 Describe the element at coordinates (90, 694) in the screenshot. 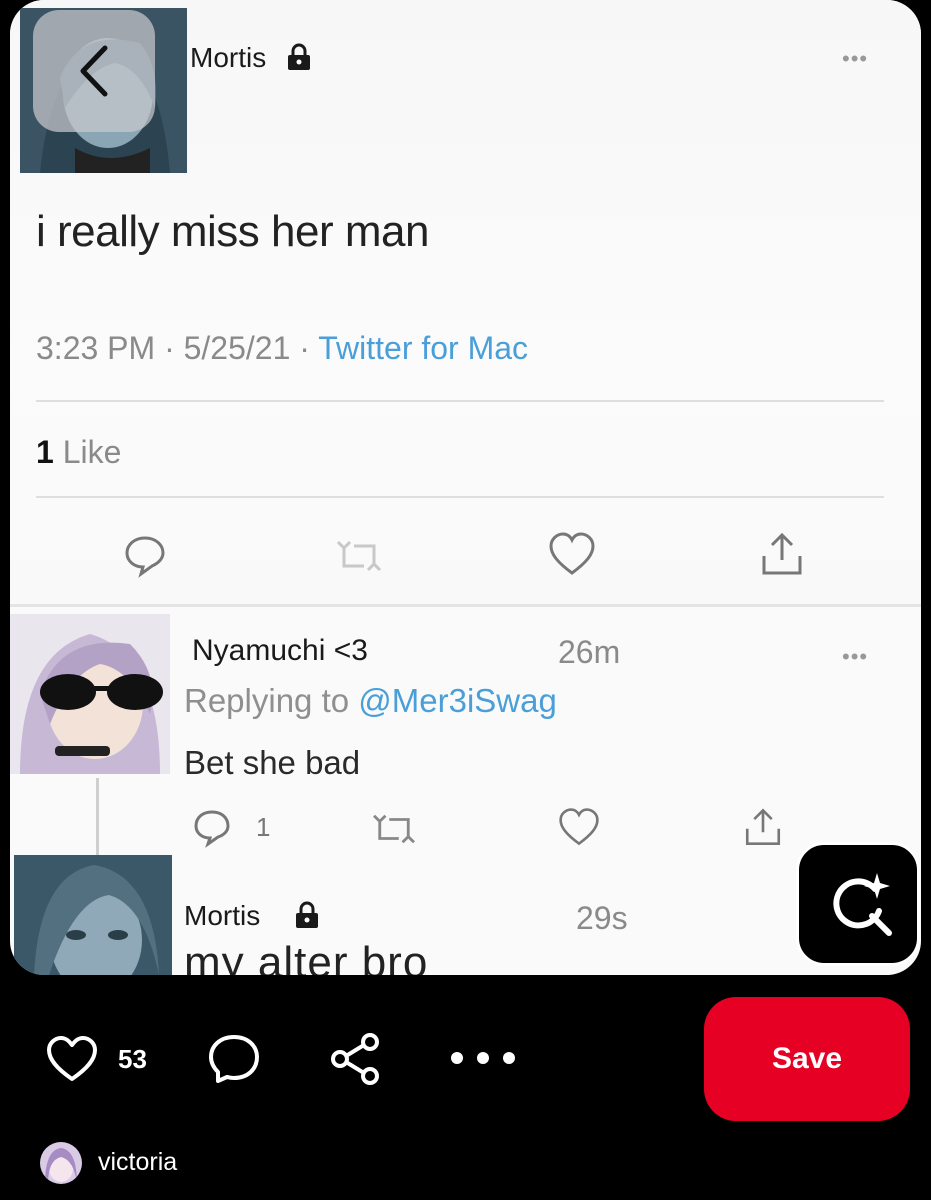

I see `reply-avatar` at that location.